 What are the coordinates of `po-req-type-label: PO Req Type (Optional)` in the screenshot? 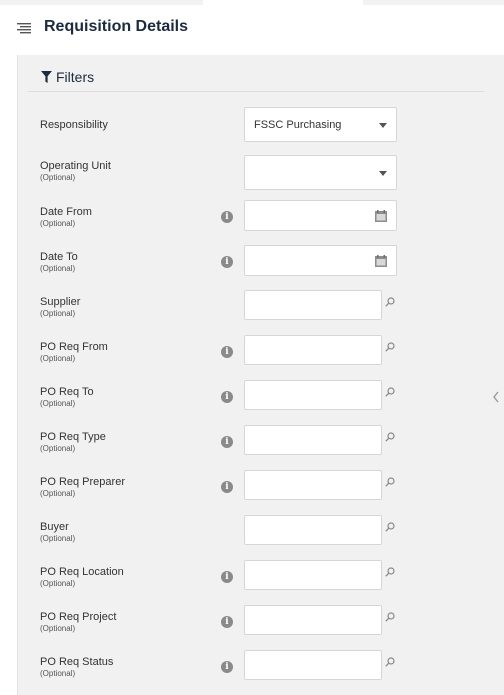 It's located at (73, 442).